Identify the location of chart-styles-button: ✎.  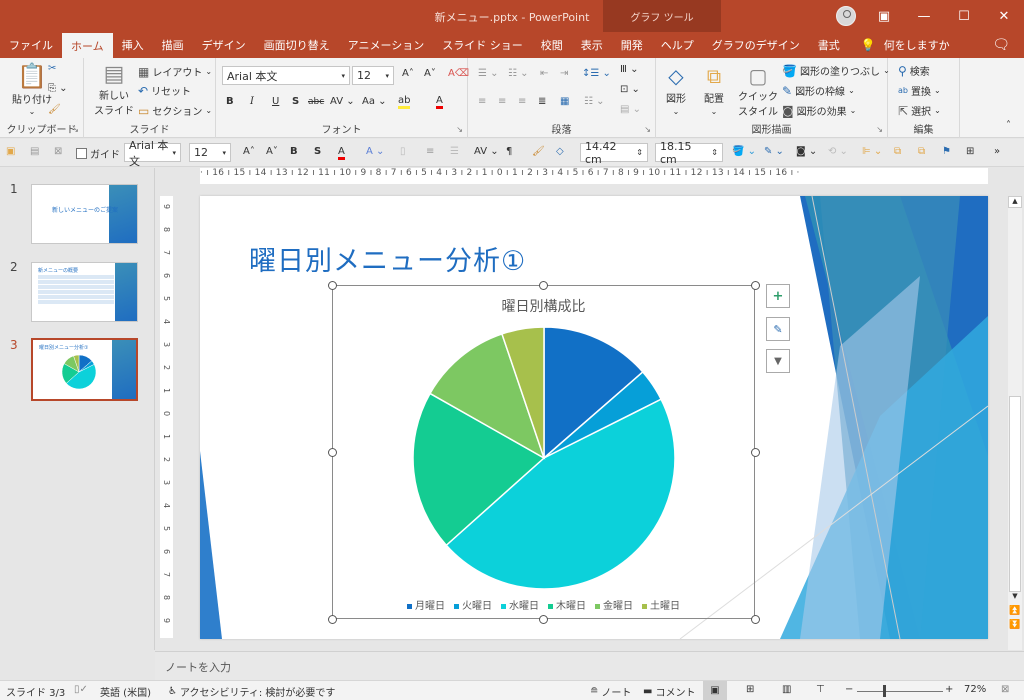
(778, 329).